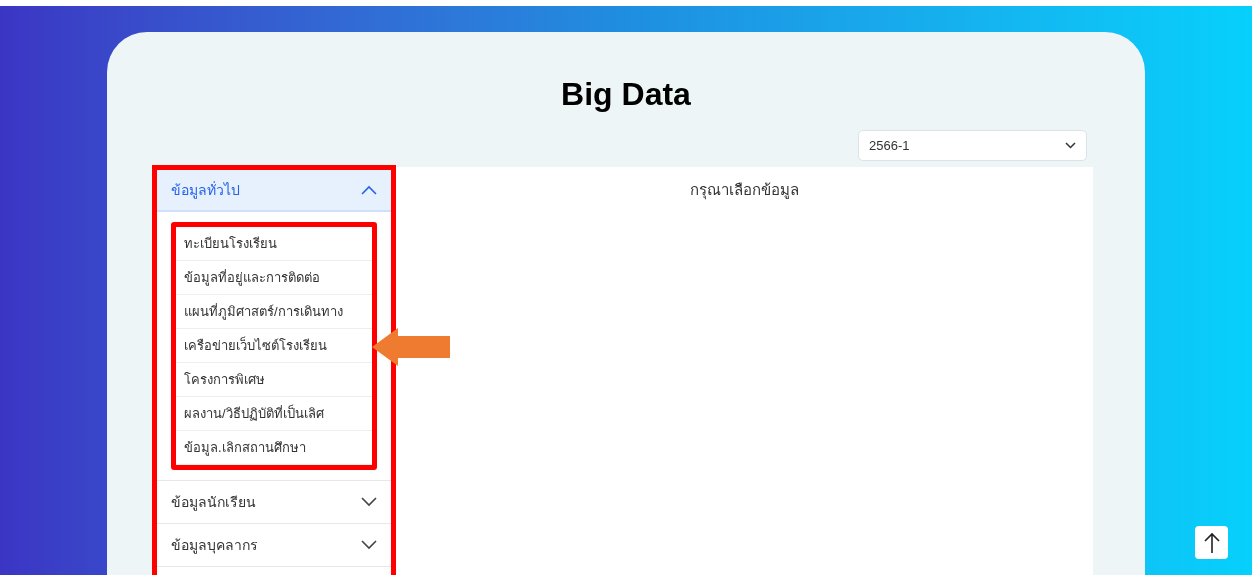 Image resolution: width=1252 pixels, height=575 pixels. What do you see at coordinates (274, 380) in the screenshot?
I see `submenu-item: โครงการพิเศษ` at bounding box center [274, 380].